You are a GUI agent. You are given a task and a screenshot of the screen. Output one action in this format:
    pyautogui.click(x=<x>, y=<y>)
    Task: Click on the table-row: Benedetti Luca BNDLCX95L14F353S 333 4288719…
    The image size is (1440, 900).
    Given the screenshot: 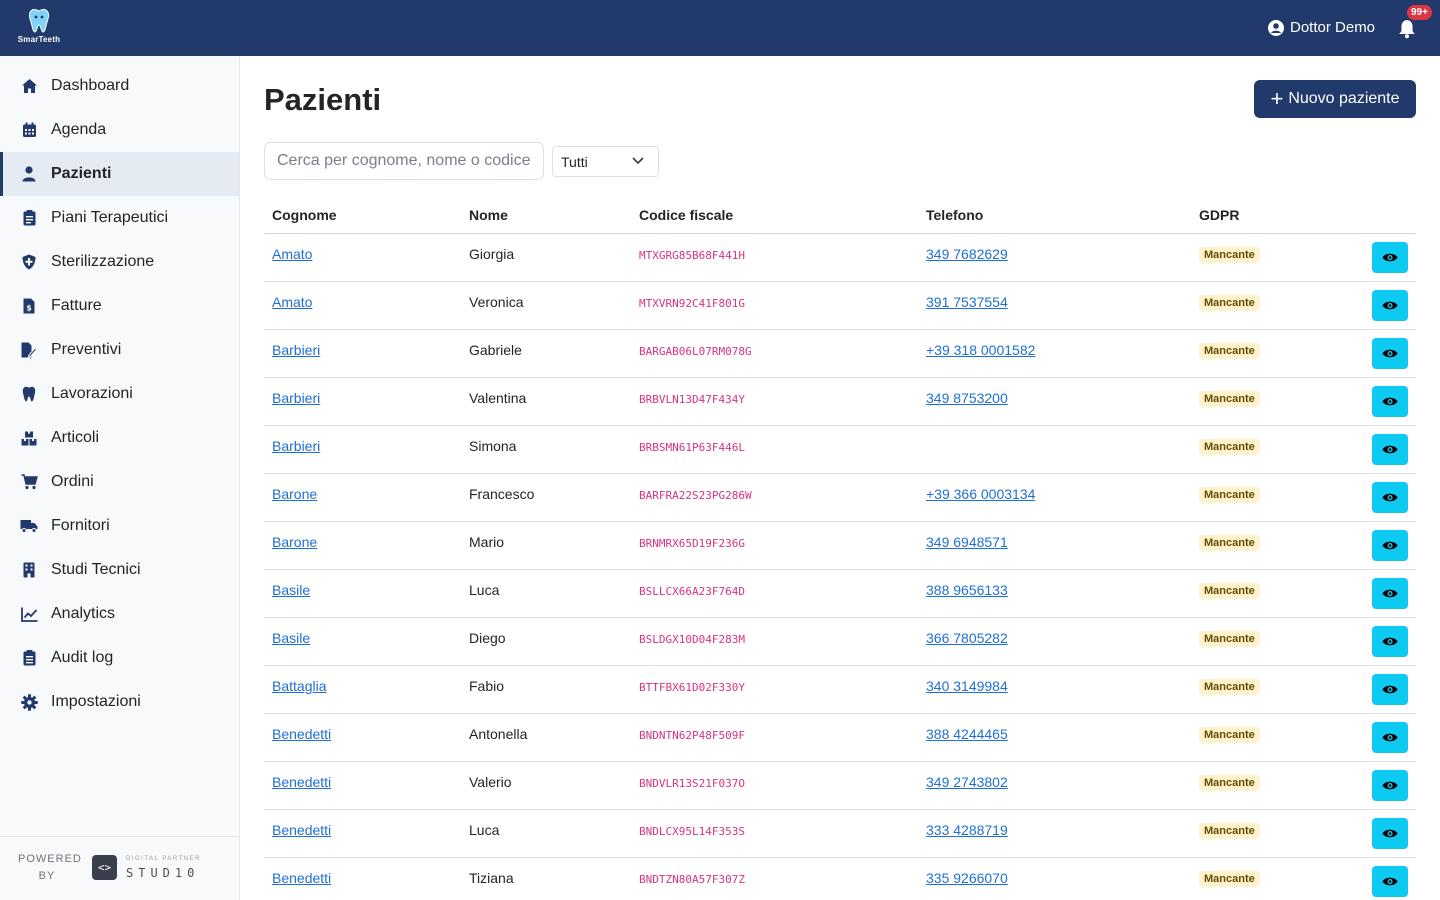 What is the action you would take?
    pyautogui.click(x=840, y=834)
    